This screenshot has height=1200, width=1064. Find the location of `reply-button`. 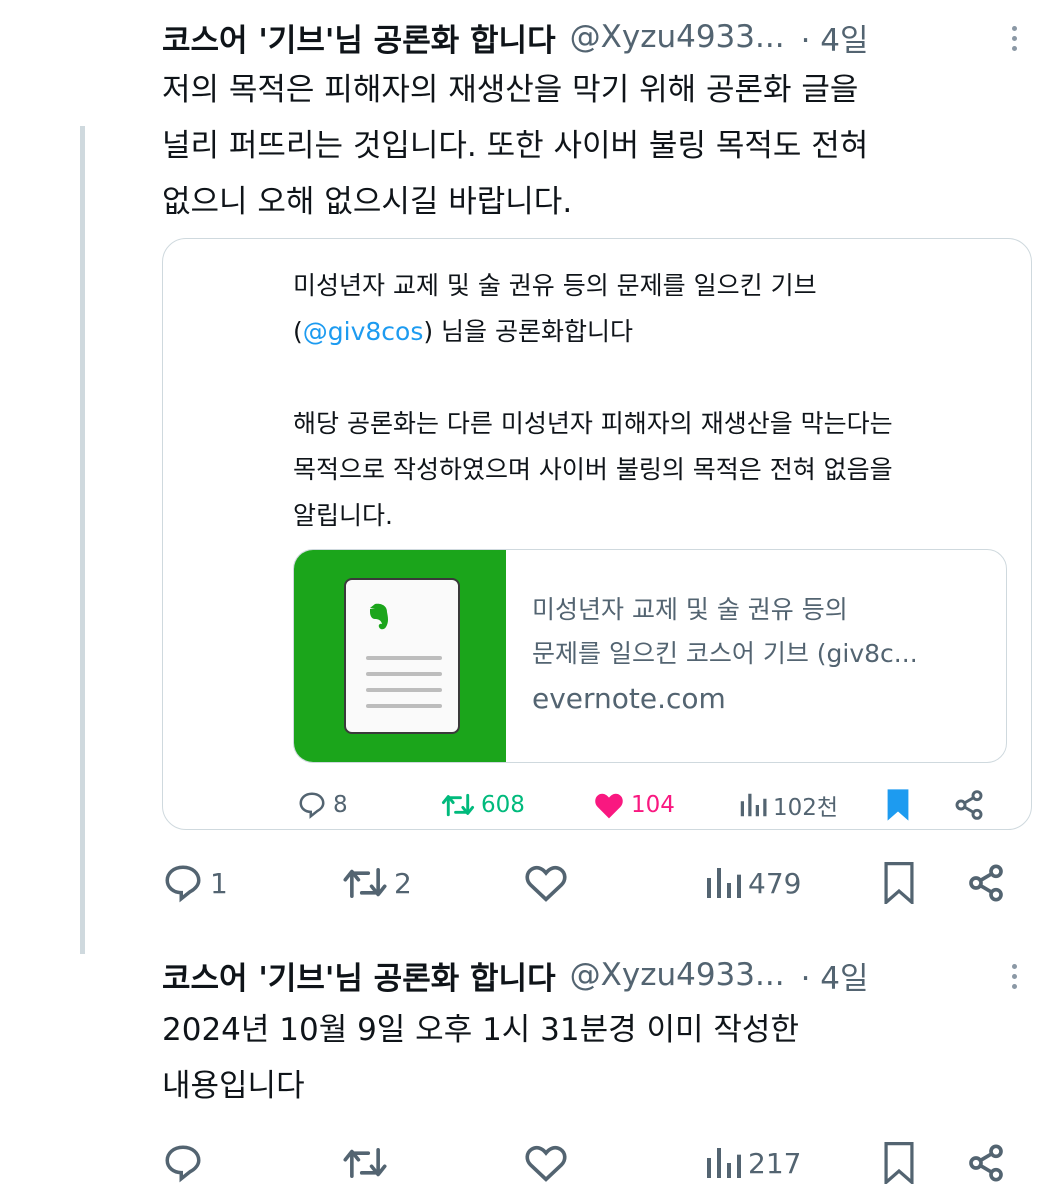

reply-button is located at coordinates (186, 1163).